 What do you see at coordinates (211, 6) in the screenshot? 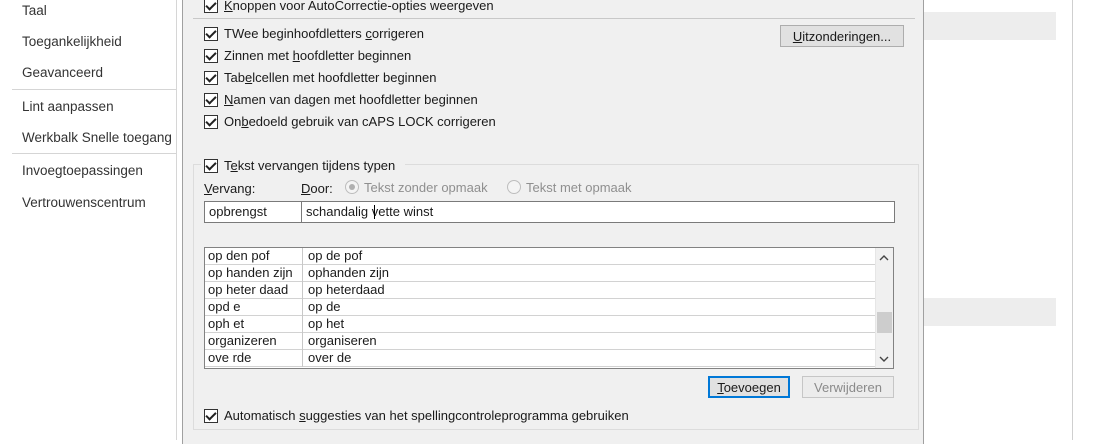
I see `show-autocorrect-buttons-checkbox` at bounding box center [211, 6].